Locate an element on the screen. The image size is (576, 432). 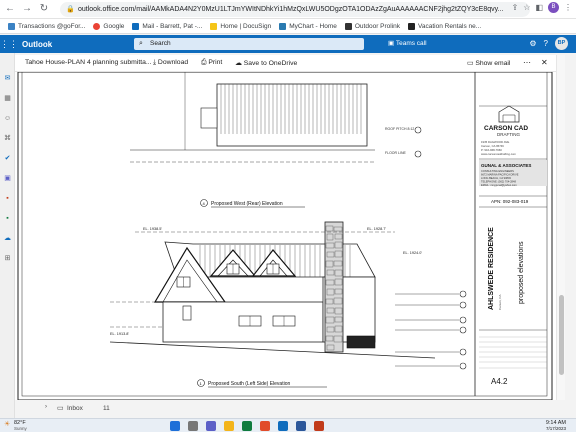
download-label: Download is located at coordinates (173, 62).